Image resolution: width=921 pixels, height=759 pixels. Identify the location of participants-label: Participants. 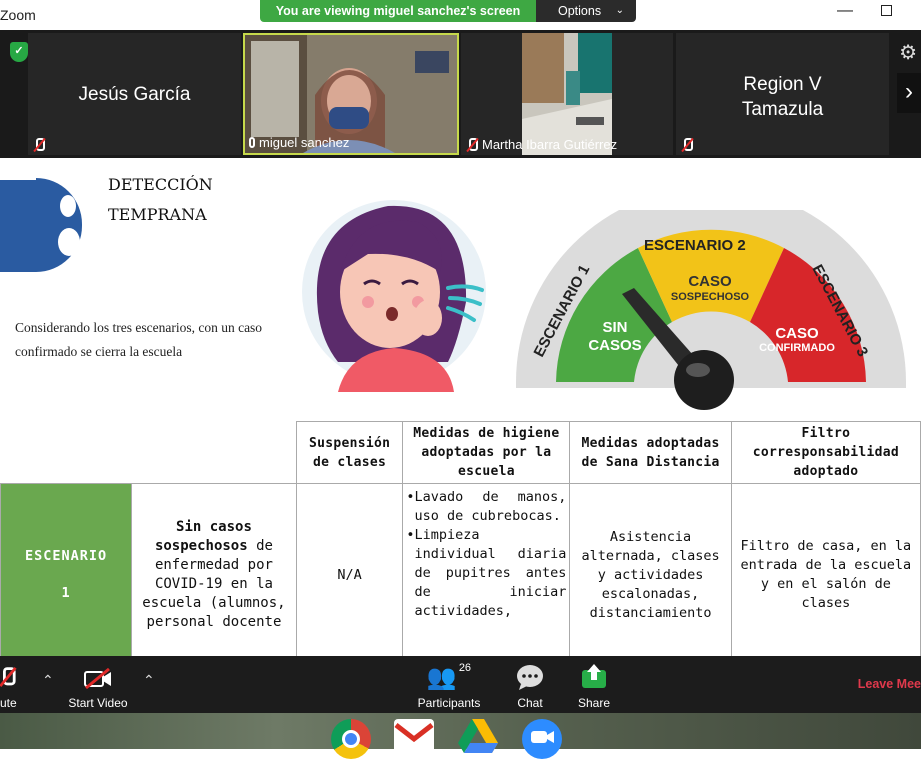
(449, 703).